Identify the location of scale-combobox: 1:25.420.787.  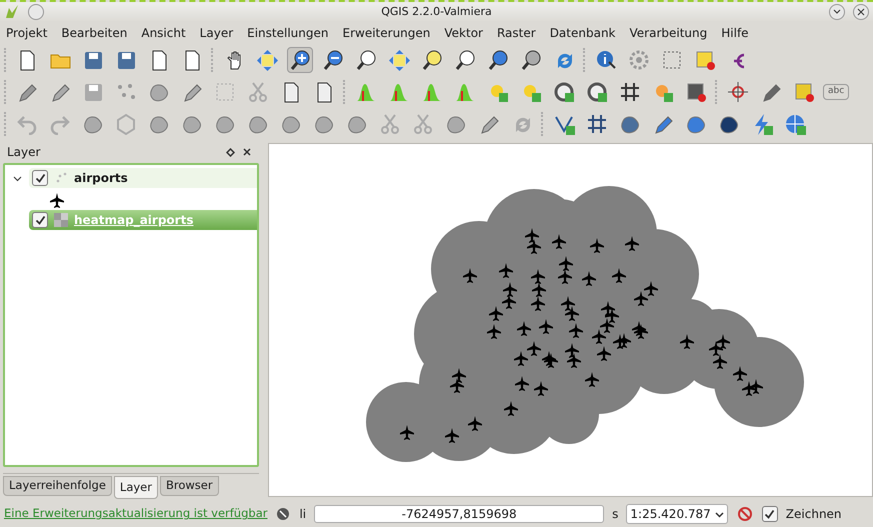
(677, 514).